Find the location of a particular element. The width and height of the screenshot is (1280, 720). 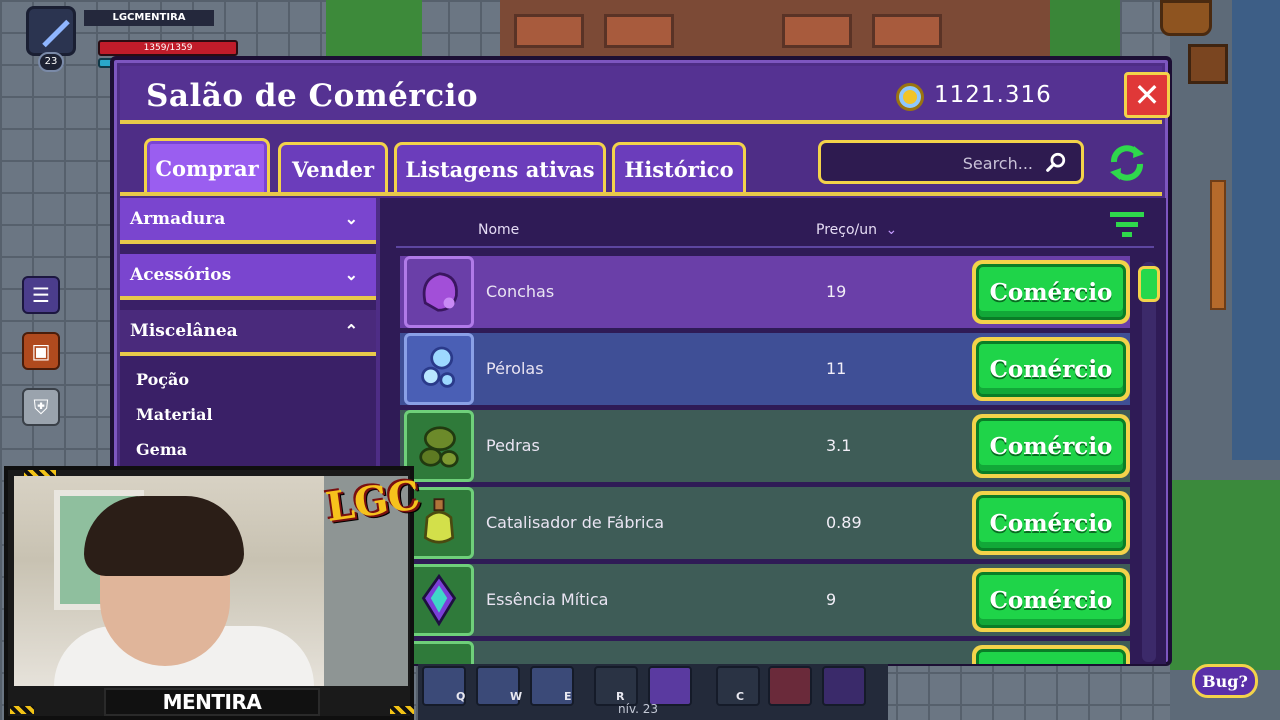

item-price: 9 is located at coordinates (831, 599).